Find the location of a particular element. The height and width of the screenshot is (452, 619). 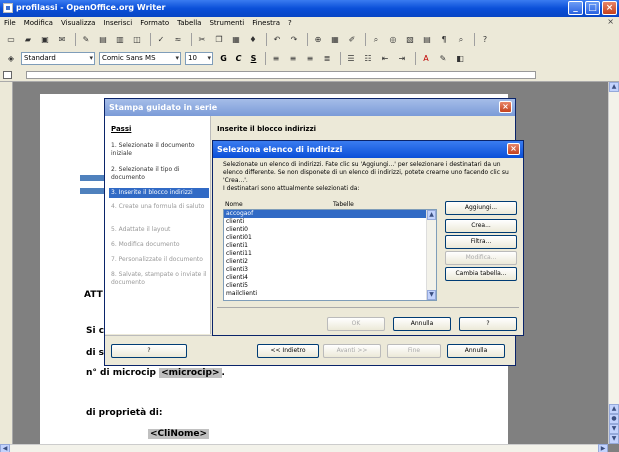

copy-icon: ❐ is located at coordinates (219, 39).